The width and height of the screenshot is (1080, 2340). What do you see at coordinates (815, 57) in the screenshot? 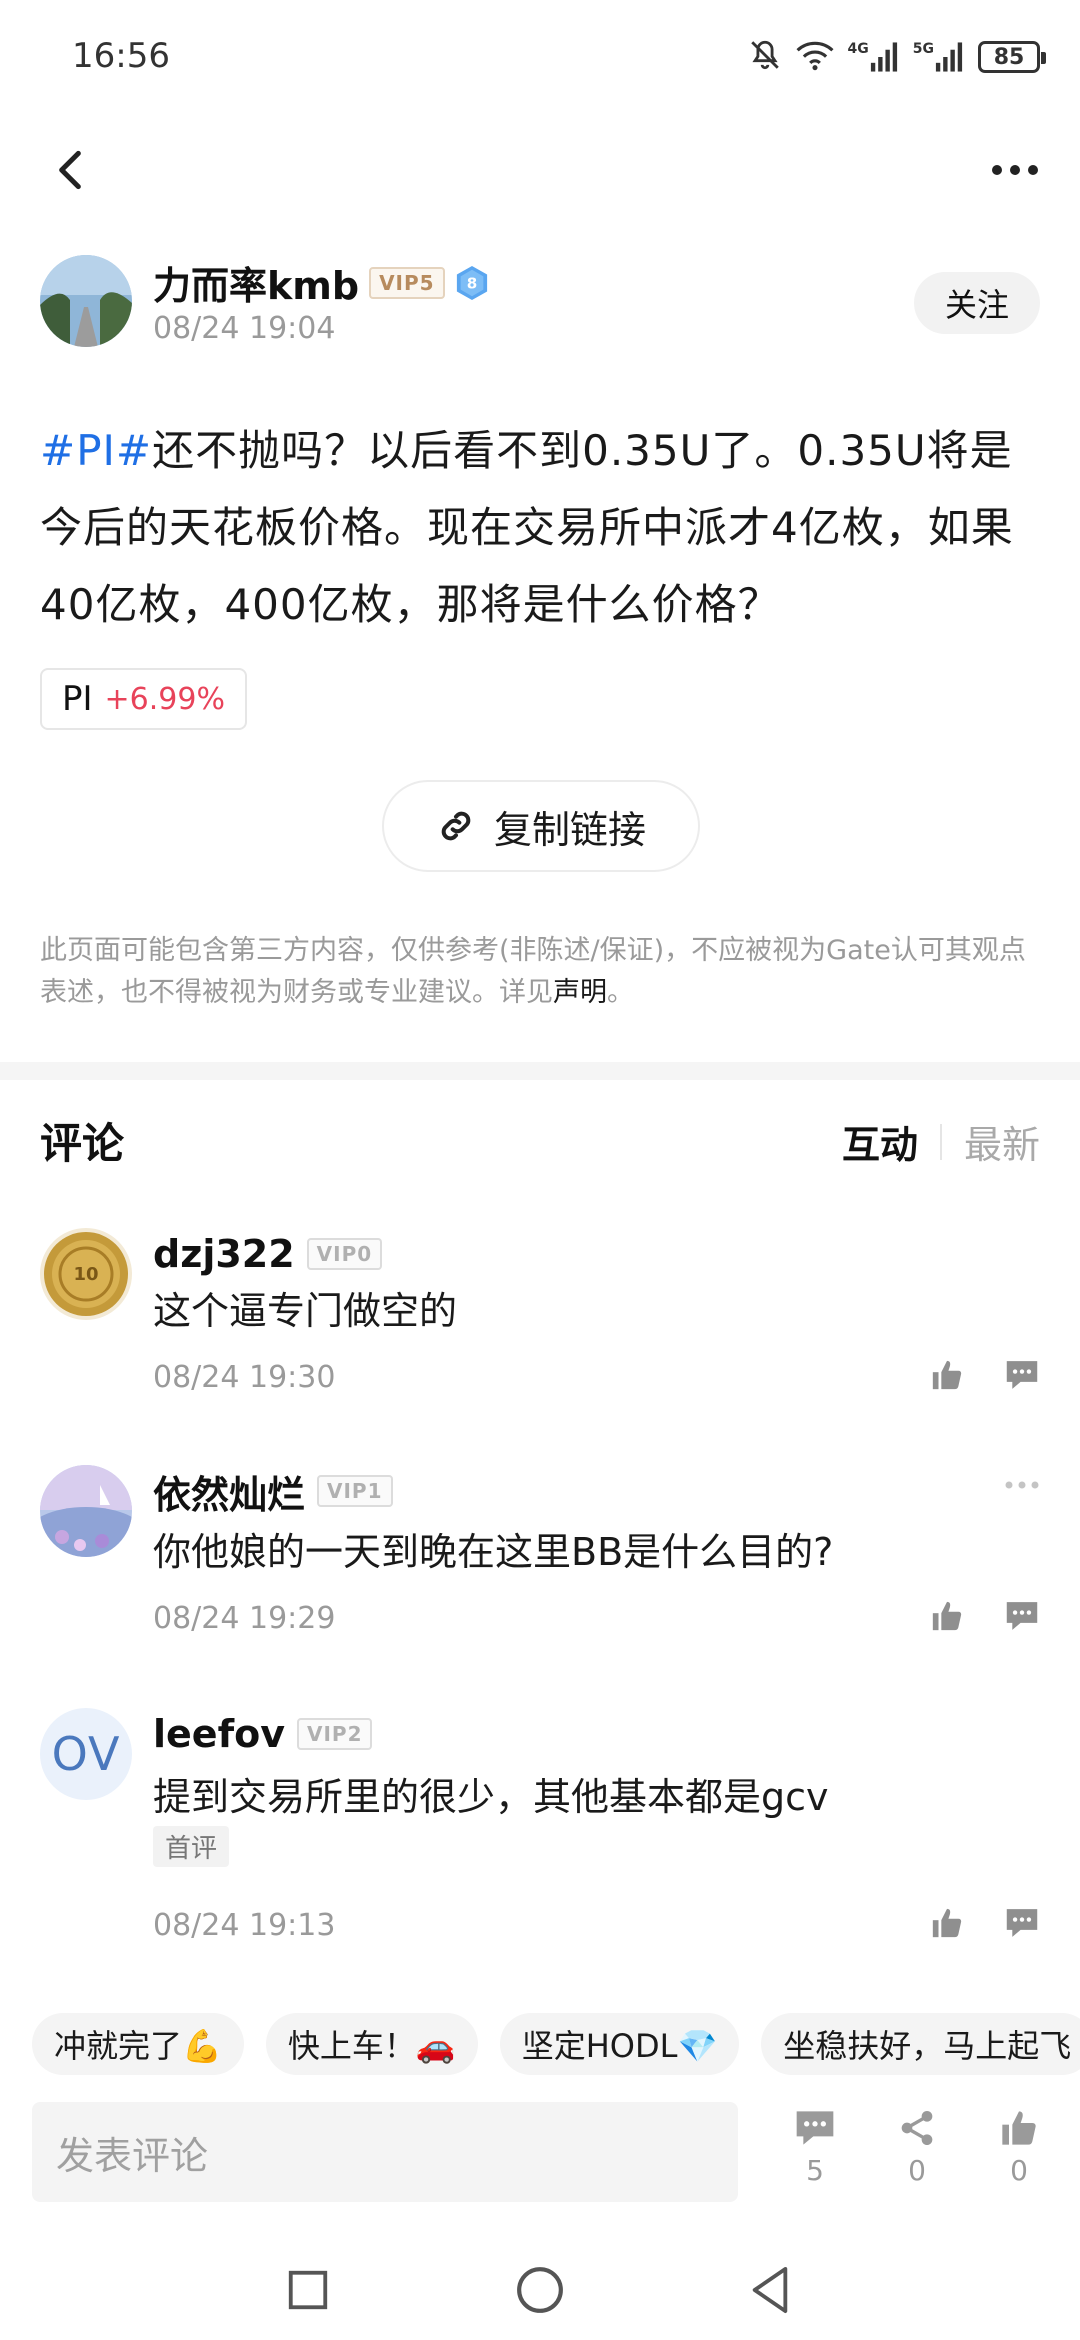
I see `wifi-icon` at bounding box center [815, 57].